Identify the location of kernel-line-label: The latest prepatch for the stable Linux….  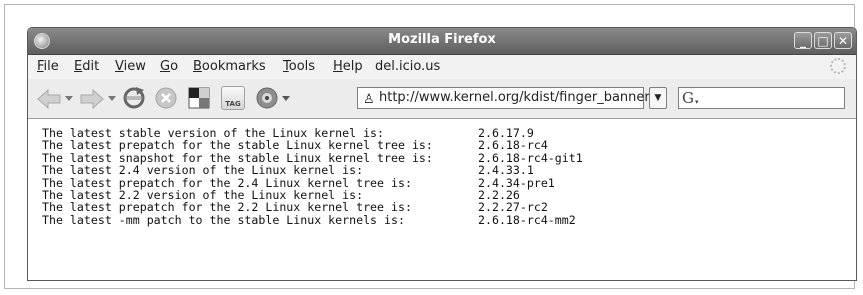
(237, 145).